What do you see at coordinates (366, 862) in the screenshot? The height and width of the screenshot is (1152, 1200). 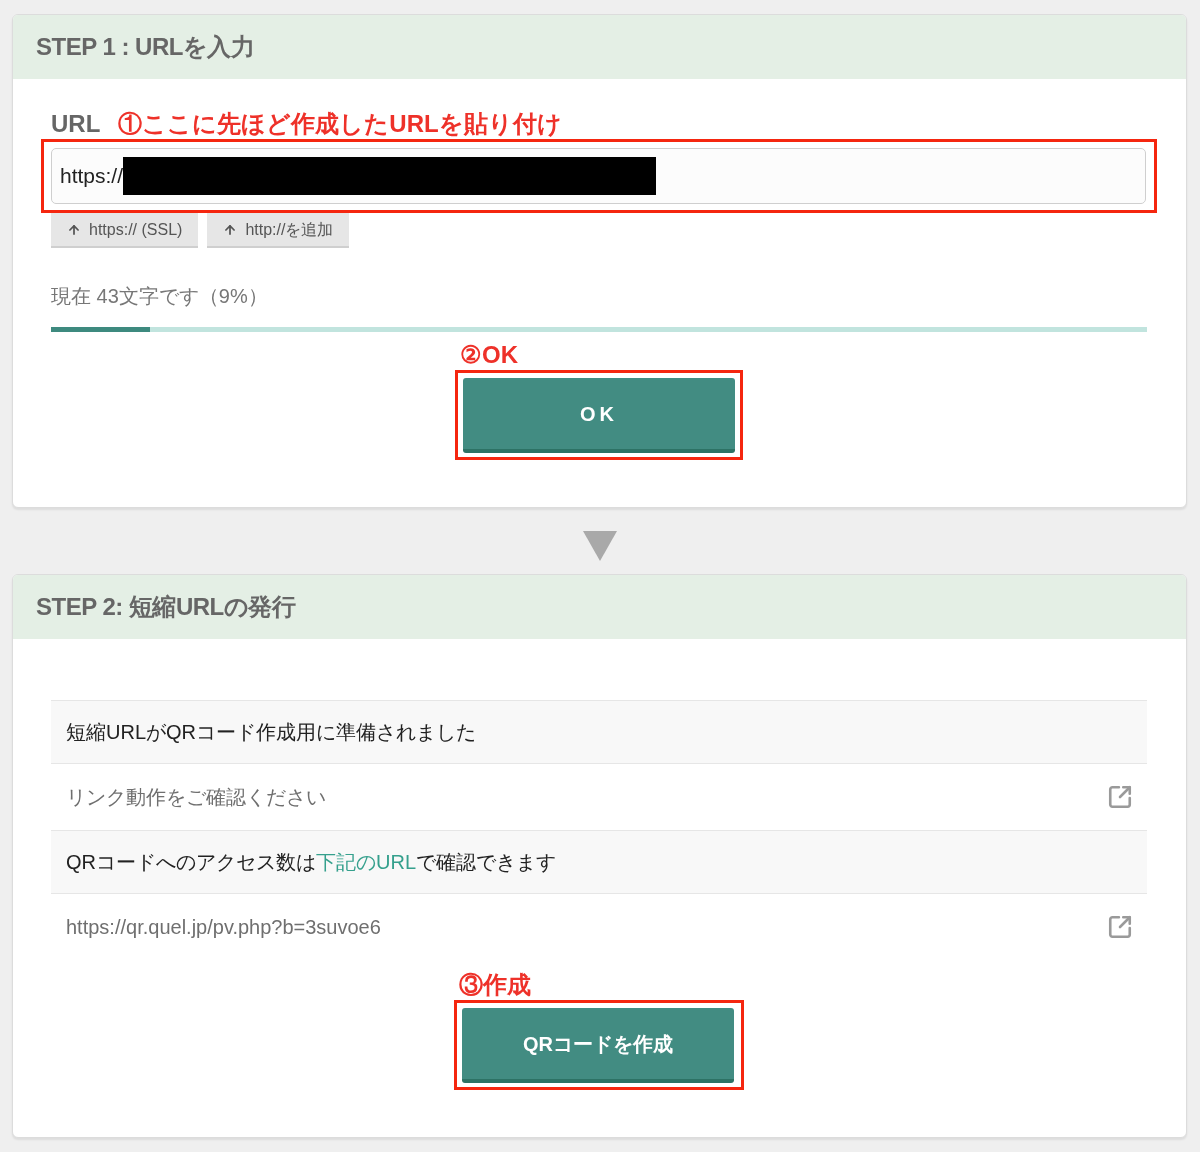 I see `inline-link: 下記のURL` at bounding box center [366, 862].